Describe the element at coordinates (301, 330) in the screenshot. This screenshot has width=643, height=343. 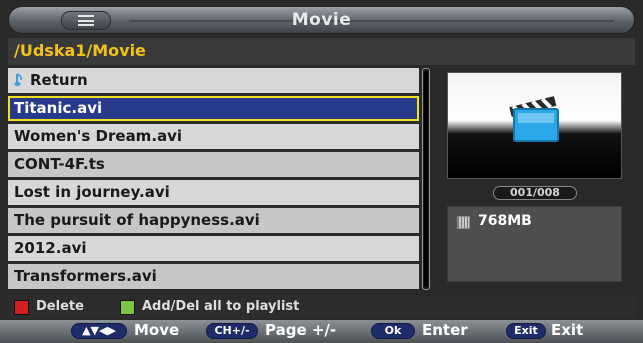
I see `page-hint: Page +/-` at that location.